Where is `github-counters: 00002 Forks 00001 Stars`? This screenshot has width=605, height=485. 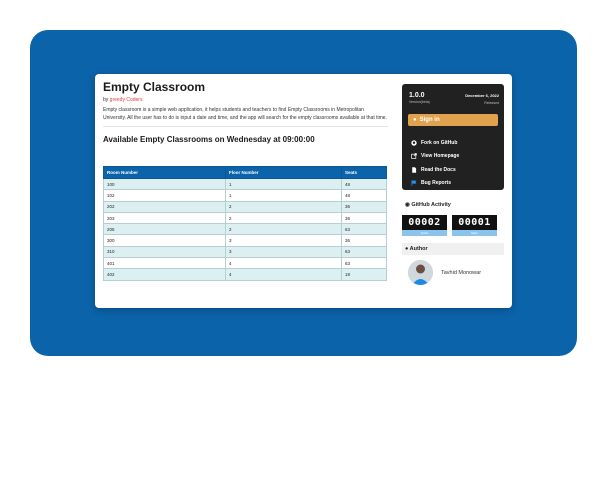 github-counters: 00002 Forks 00001 Stars is located at coordinates (453, 225).